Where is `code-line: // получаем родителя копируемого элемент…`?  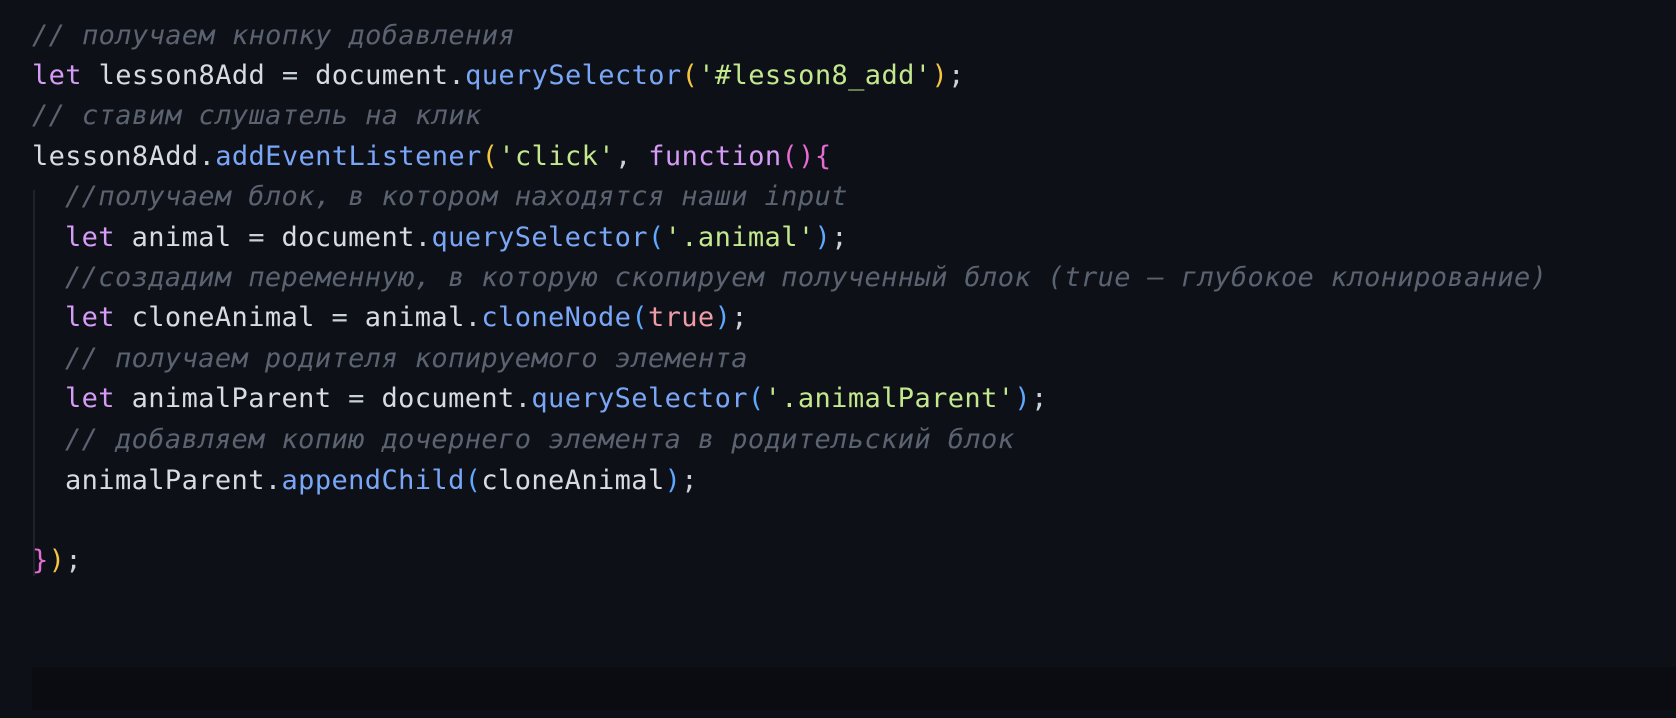 code-line: // получаем родителя копируемого элемент… is located at coordinates (406, 359).